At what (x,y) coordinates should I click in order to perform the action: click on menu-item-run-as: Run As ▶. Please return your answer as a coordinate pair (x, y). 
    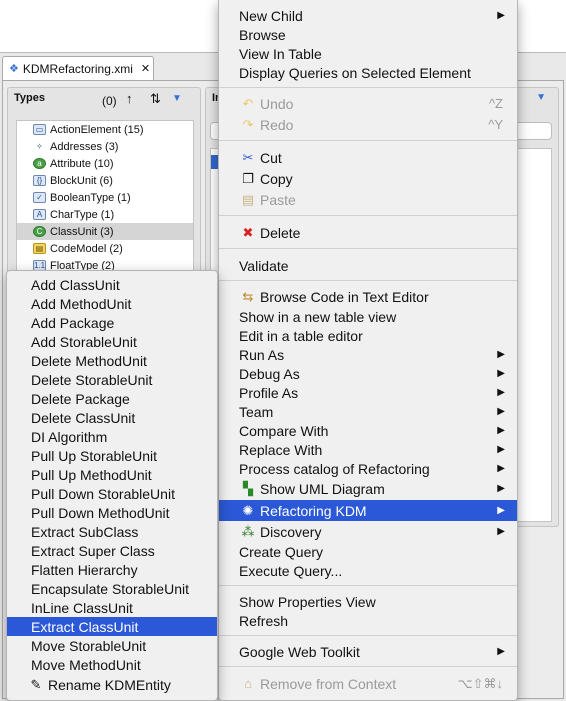
    Looking at the image, I should click on (368, 354).